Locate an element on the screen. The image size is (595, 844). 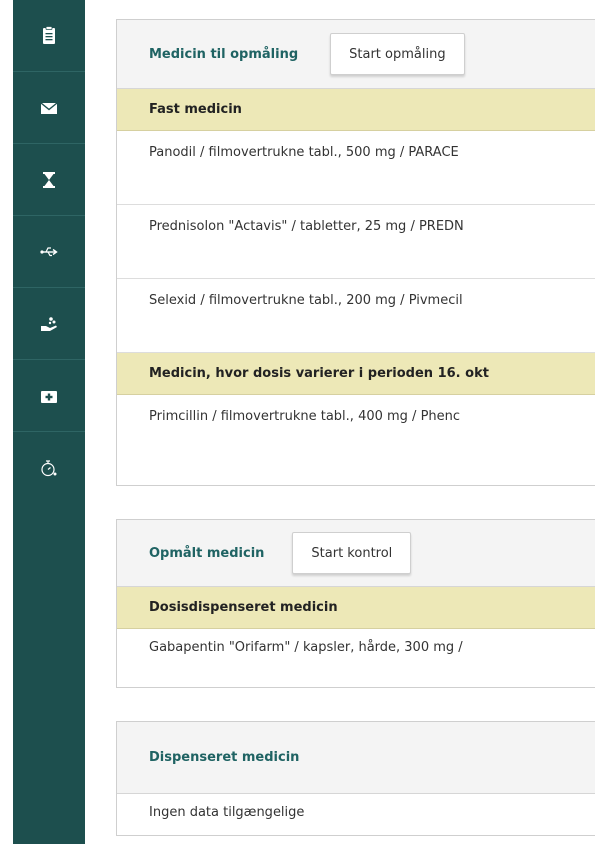
group-header-dose-dispensed: Dosisdispenseret medicin is located at coordinates (356, 608).